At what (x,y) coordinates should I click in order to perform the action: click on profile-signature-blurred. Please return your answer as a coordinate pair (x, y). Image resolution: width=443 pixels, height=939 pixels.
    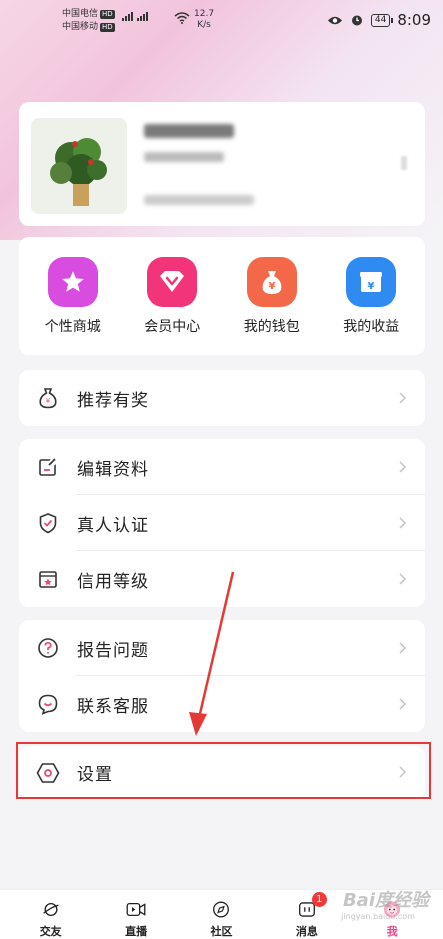
    Looking at the image, I should click on (199, 200).